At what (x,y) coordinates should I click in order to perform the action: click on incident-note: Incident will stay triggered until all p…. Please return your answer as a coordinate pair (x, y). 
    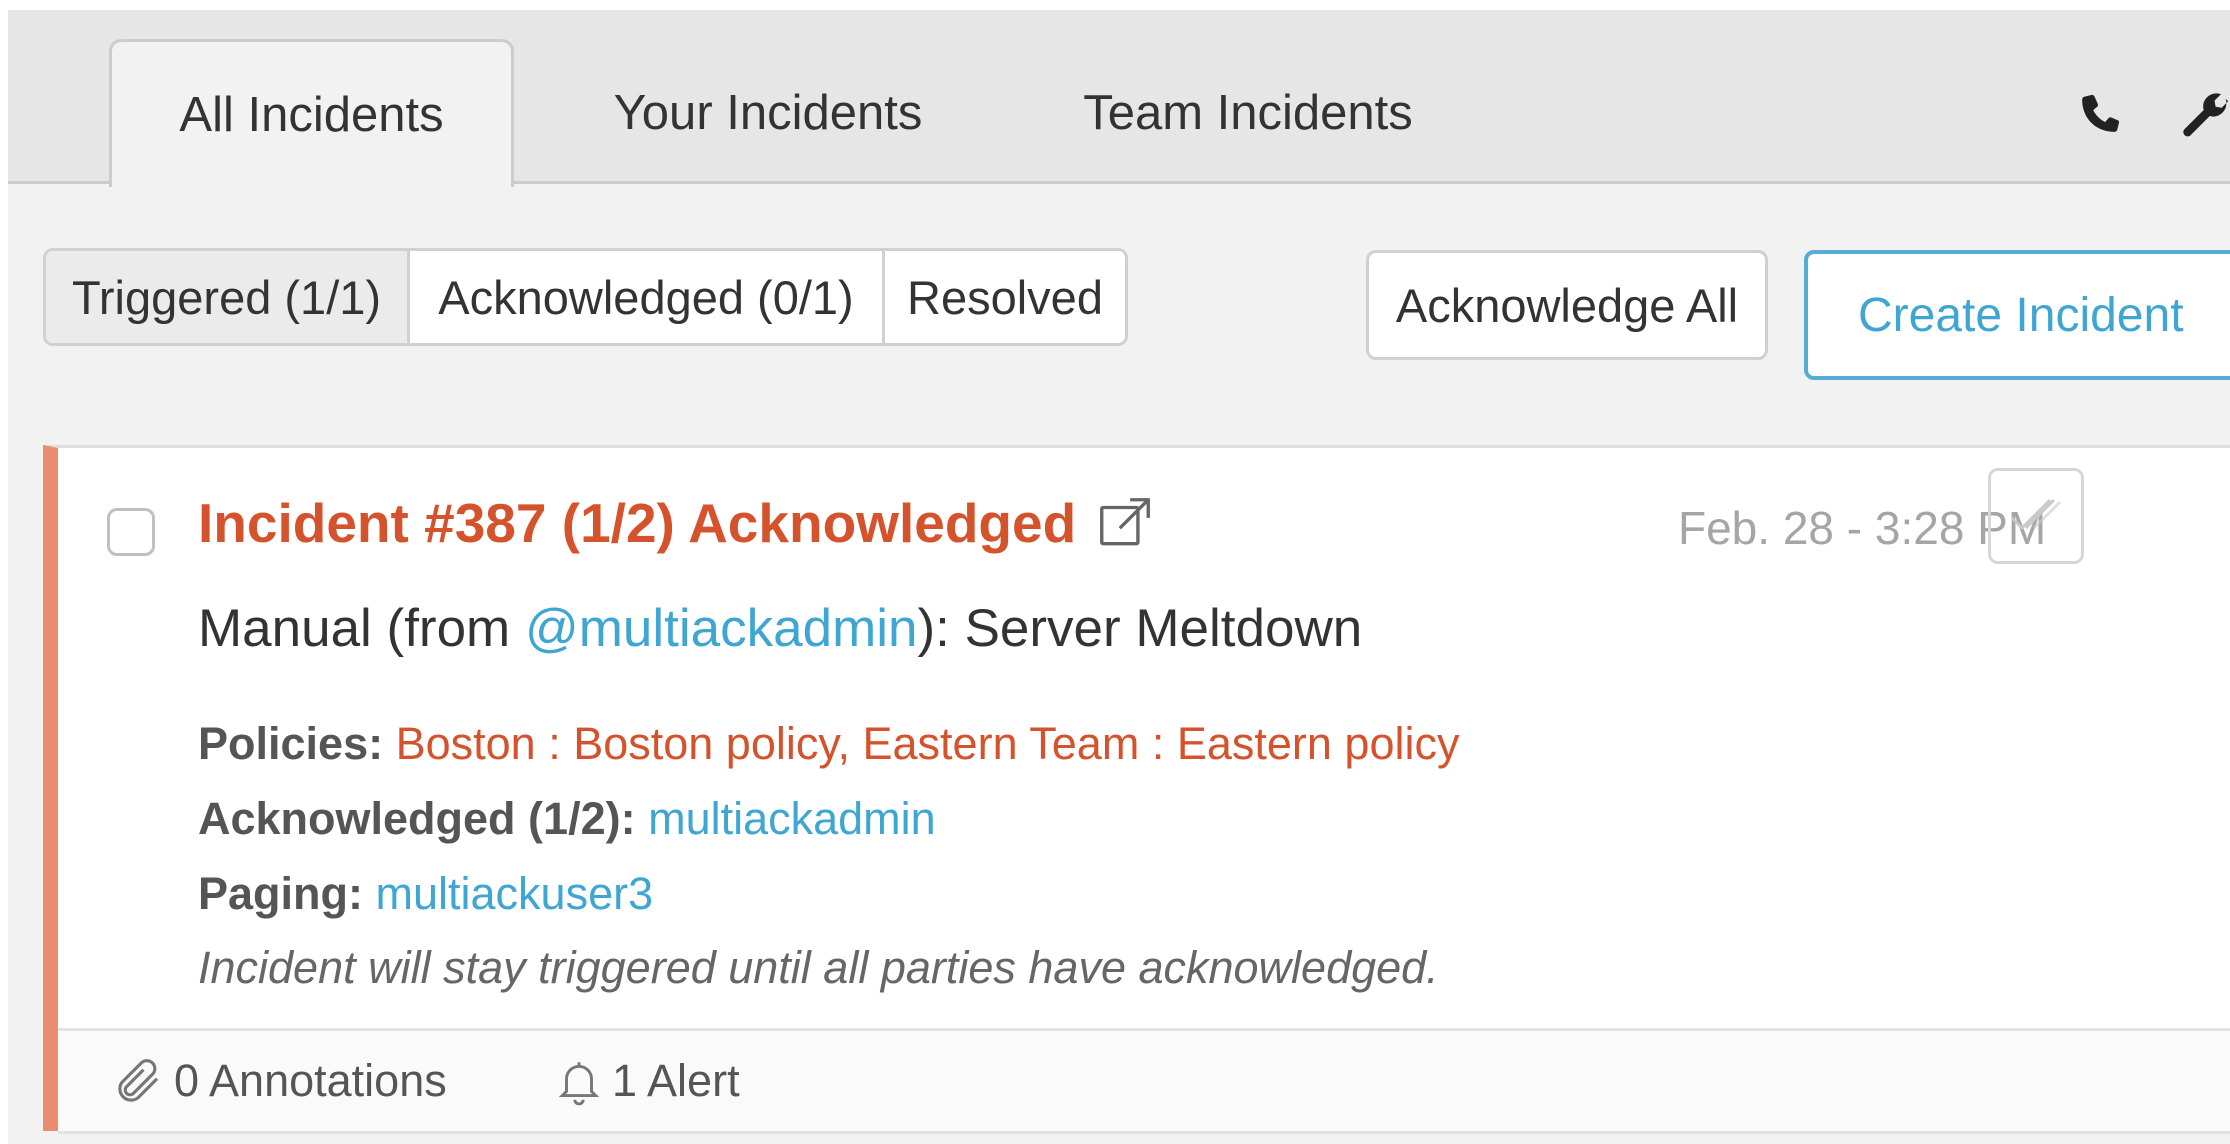
    Looking at the image, I should click on (818, 967).